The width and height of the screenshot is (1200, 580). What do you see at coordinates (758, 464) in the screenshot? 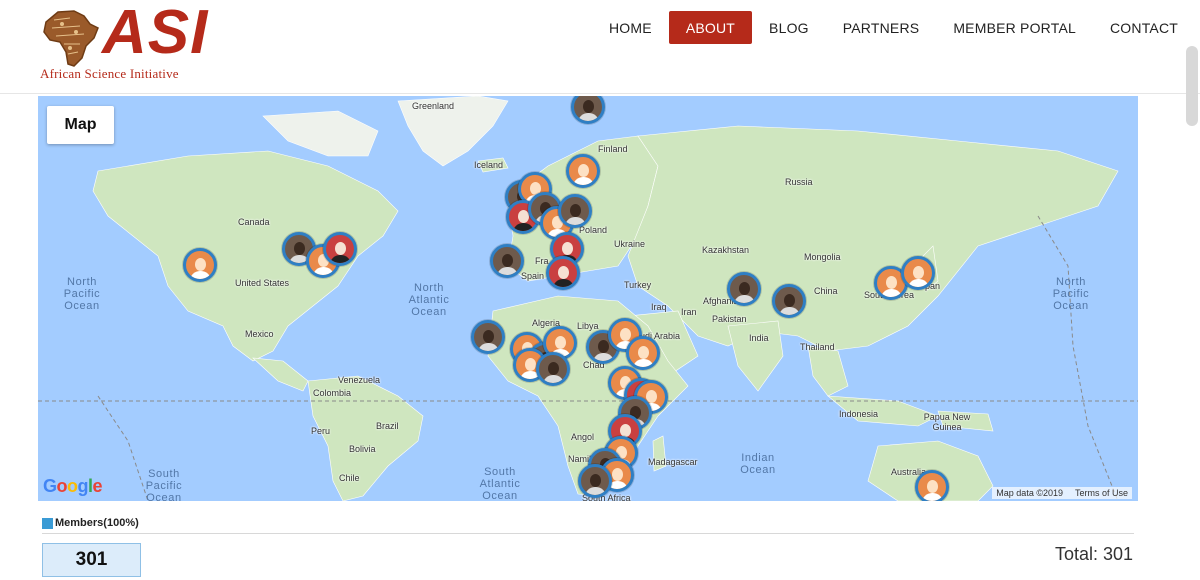
I see `label-indian-ocean: Indian Ocean` at bounding box center [758, 464].